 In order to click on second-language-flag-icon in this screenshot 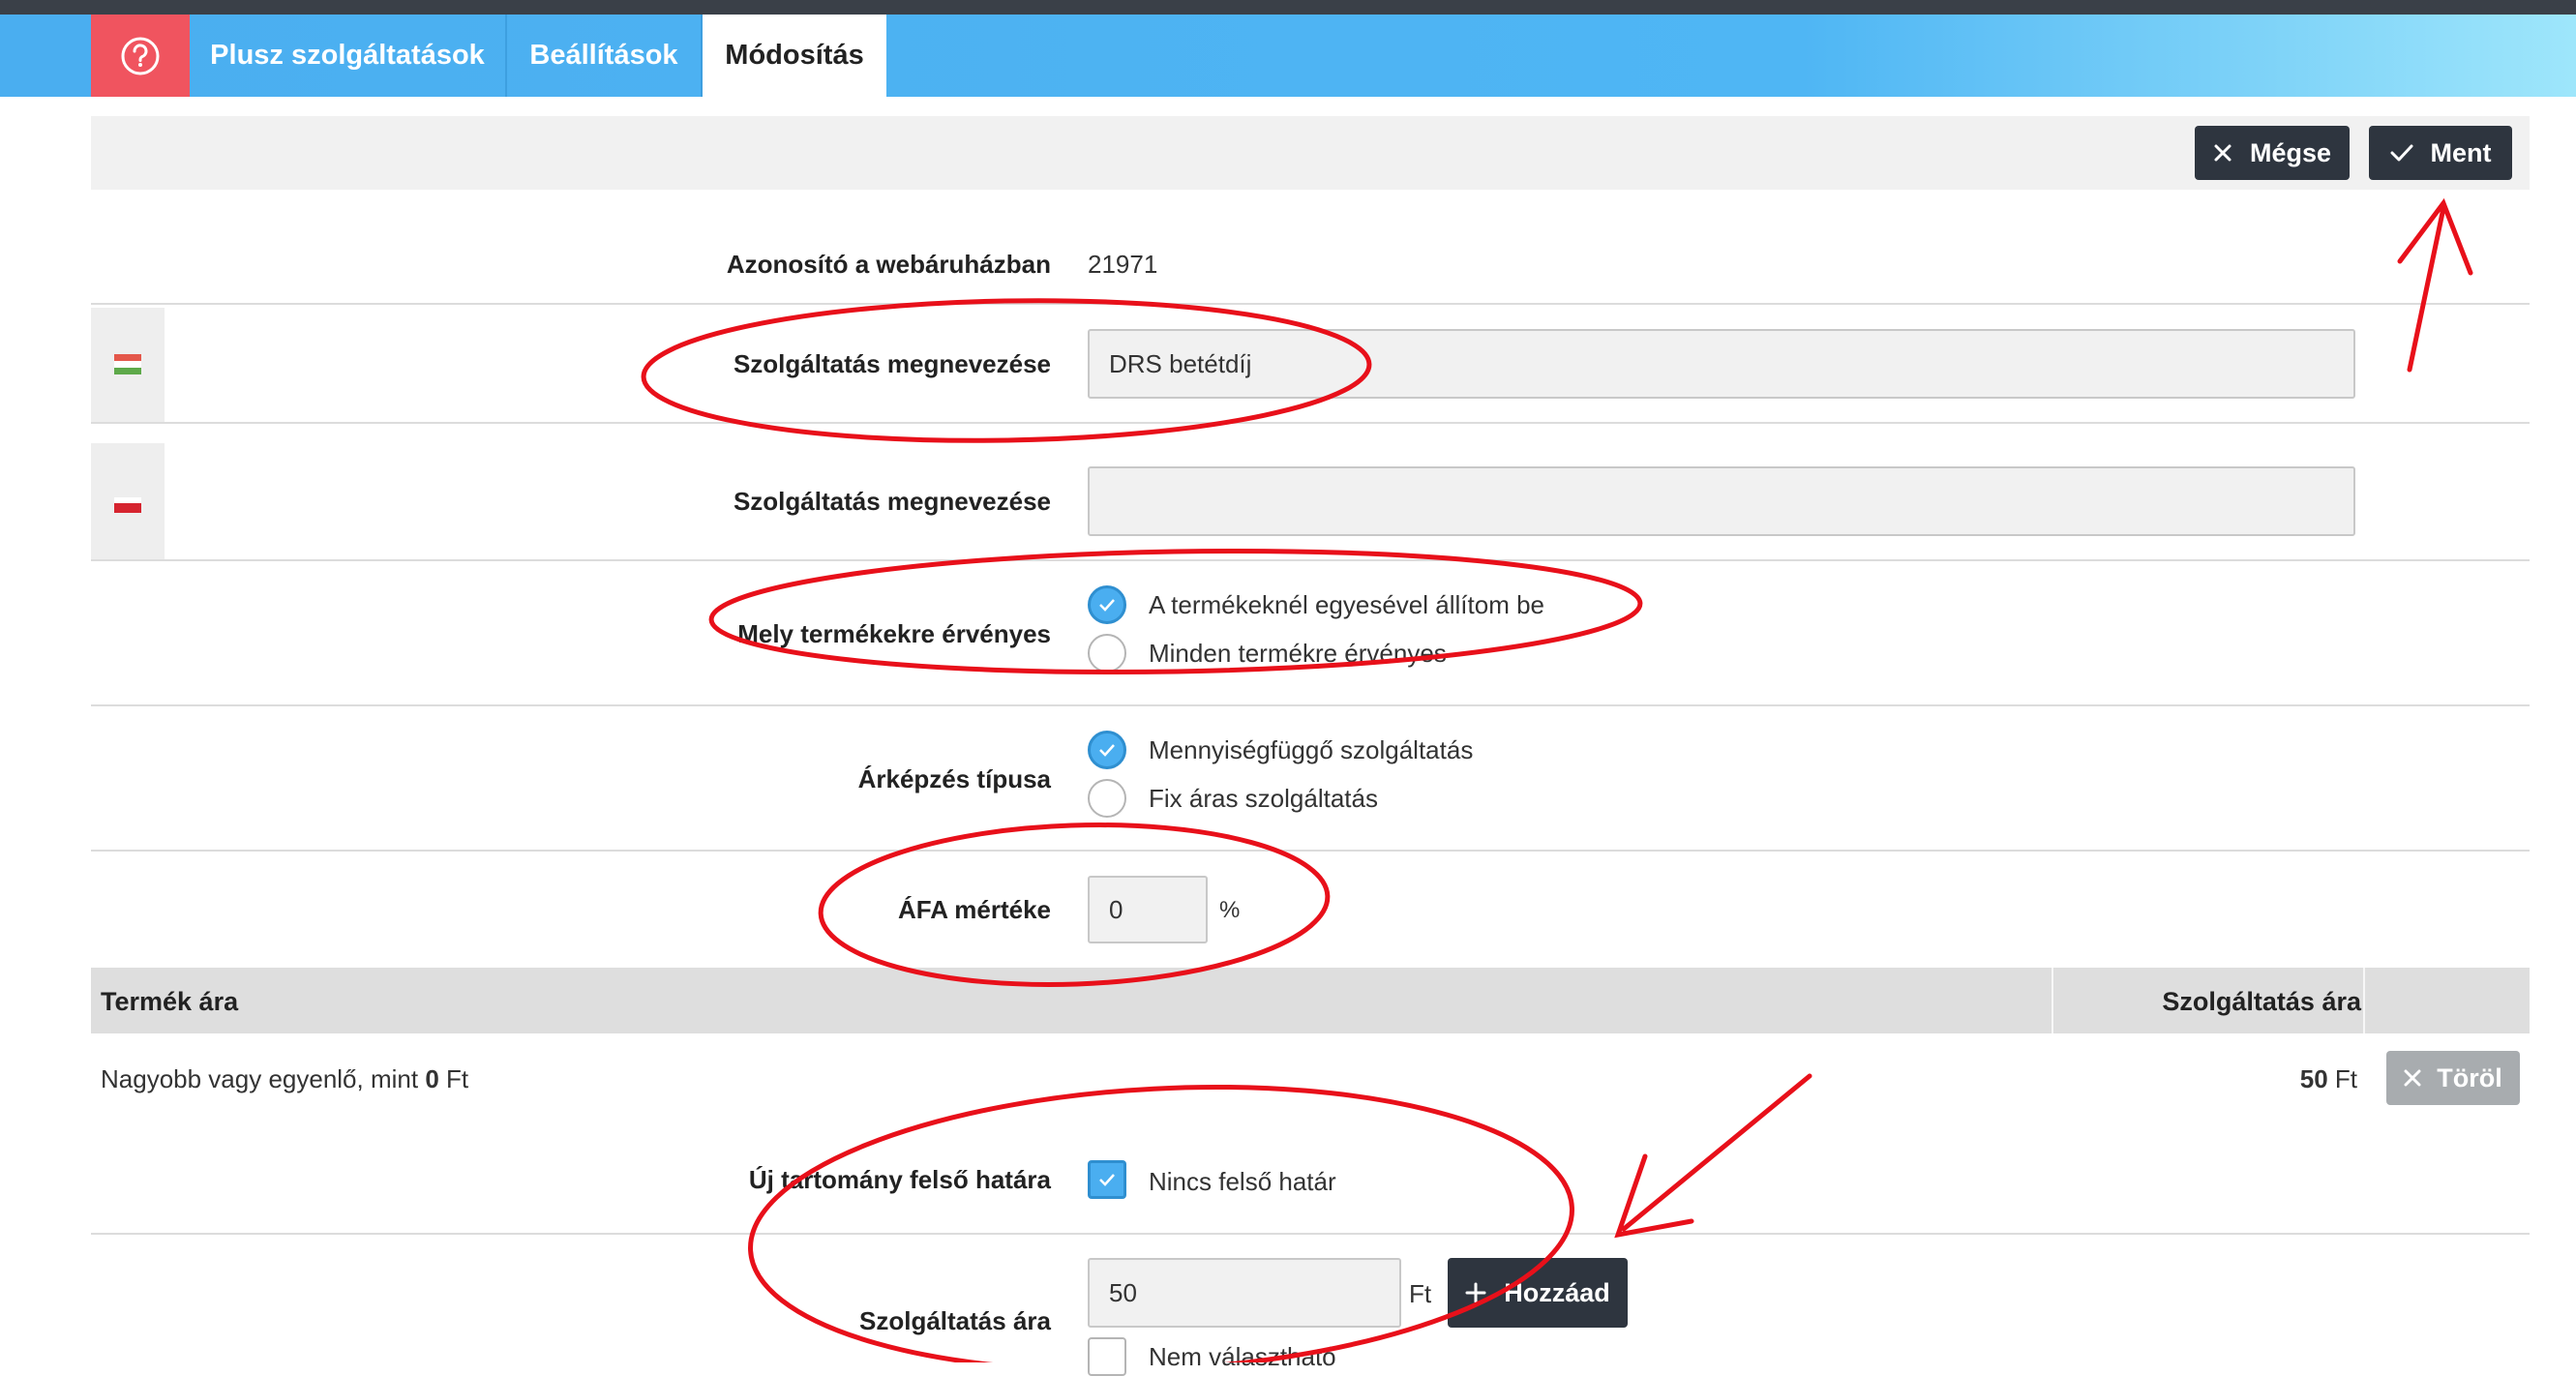, I will do `click(127, 505)`.